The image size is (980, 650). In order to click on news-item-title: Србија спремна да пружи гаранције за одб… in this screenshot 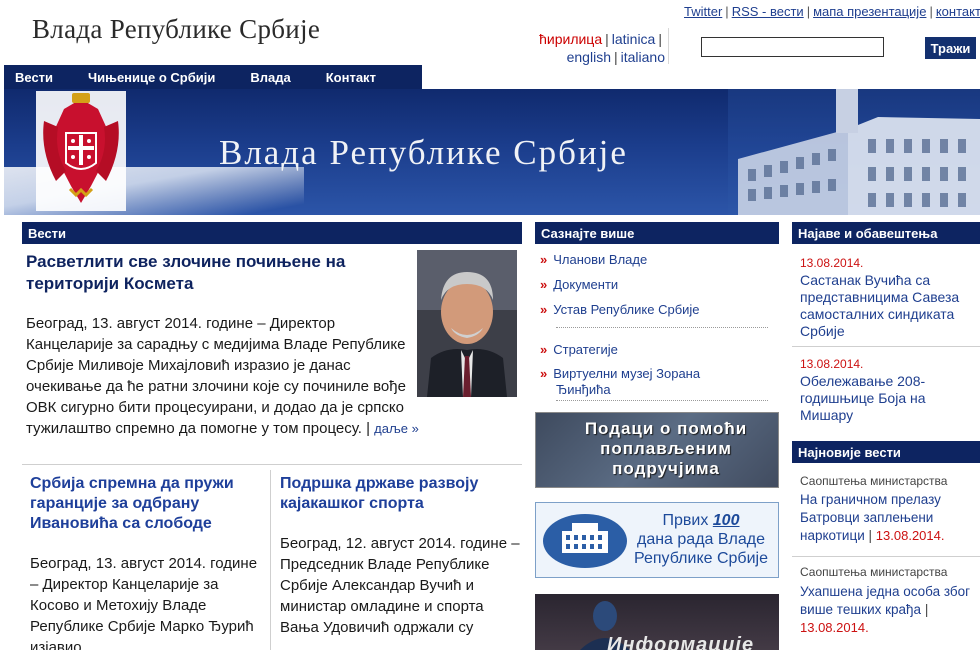, I will do `click(146, 504)`.